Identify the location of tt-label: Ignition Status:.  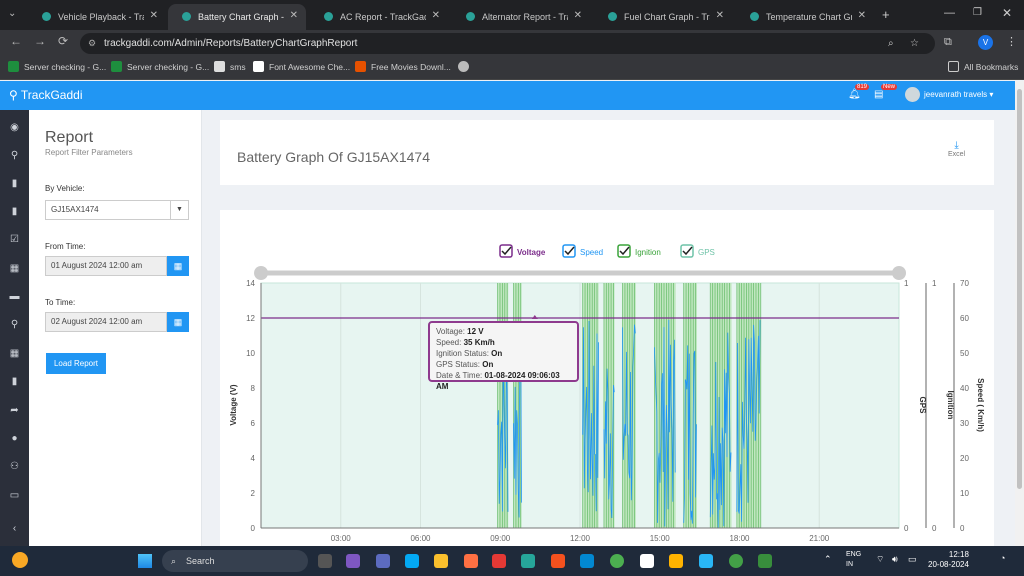
(462, 353).